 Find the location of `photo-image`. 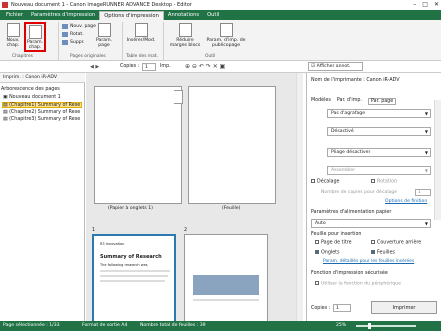

photo-image is located at coordinates (226, 285).